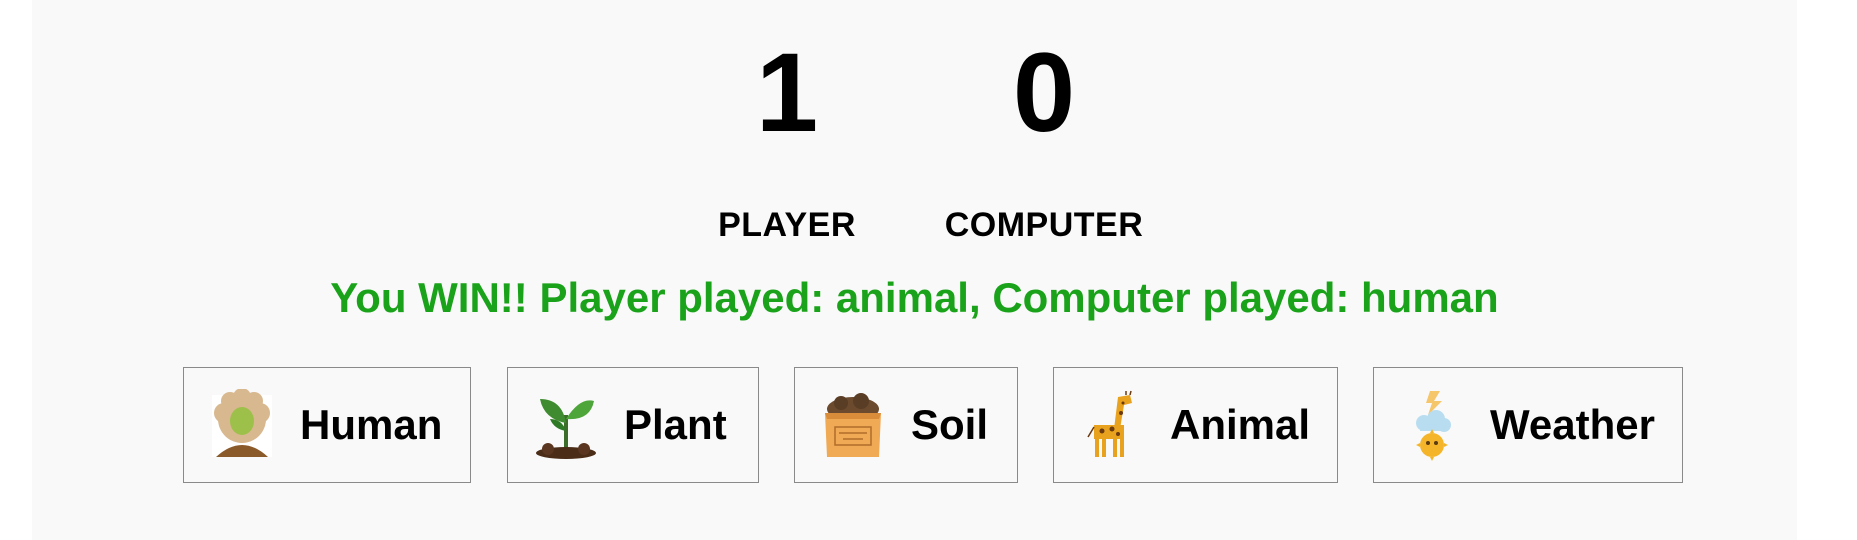 This screenshot has width=1857, height=540. I want to click on player-score-column: 1 PLAYER, so click(787, 136).